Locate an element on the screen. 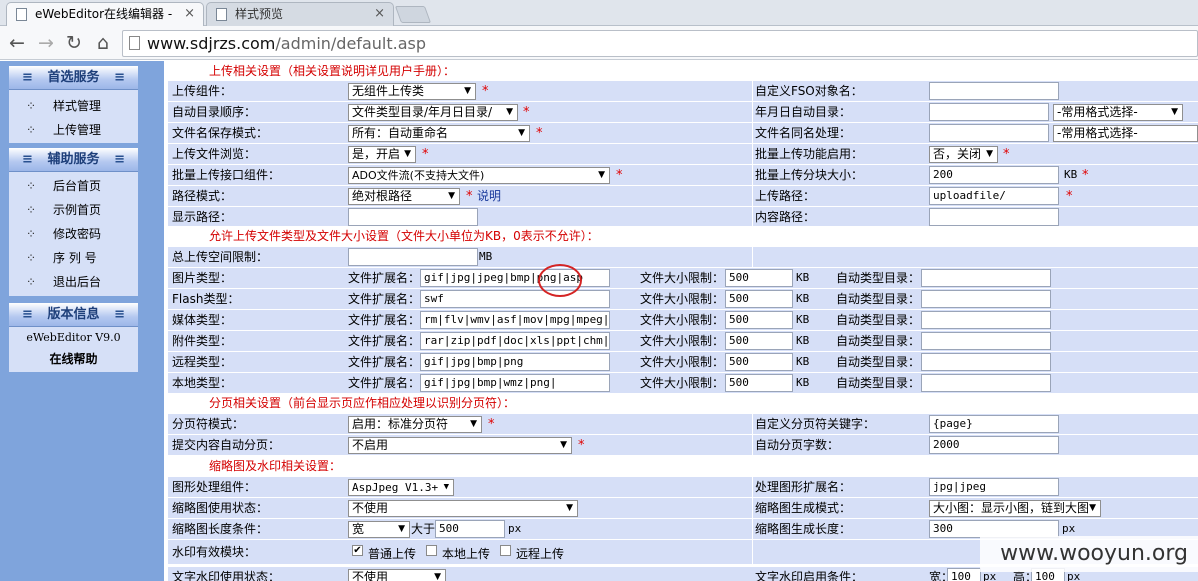 The height and width of the screenshot is (581, 1198). batch-size-input: 200 is located at coordinates (994, 175).